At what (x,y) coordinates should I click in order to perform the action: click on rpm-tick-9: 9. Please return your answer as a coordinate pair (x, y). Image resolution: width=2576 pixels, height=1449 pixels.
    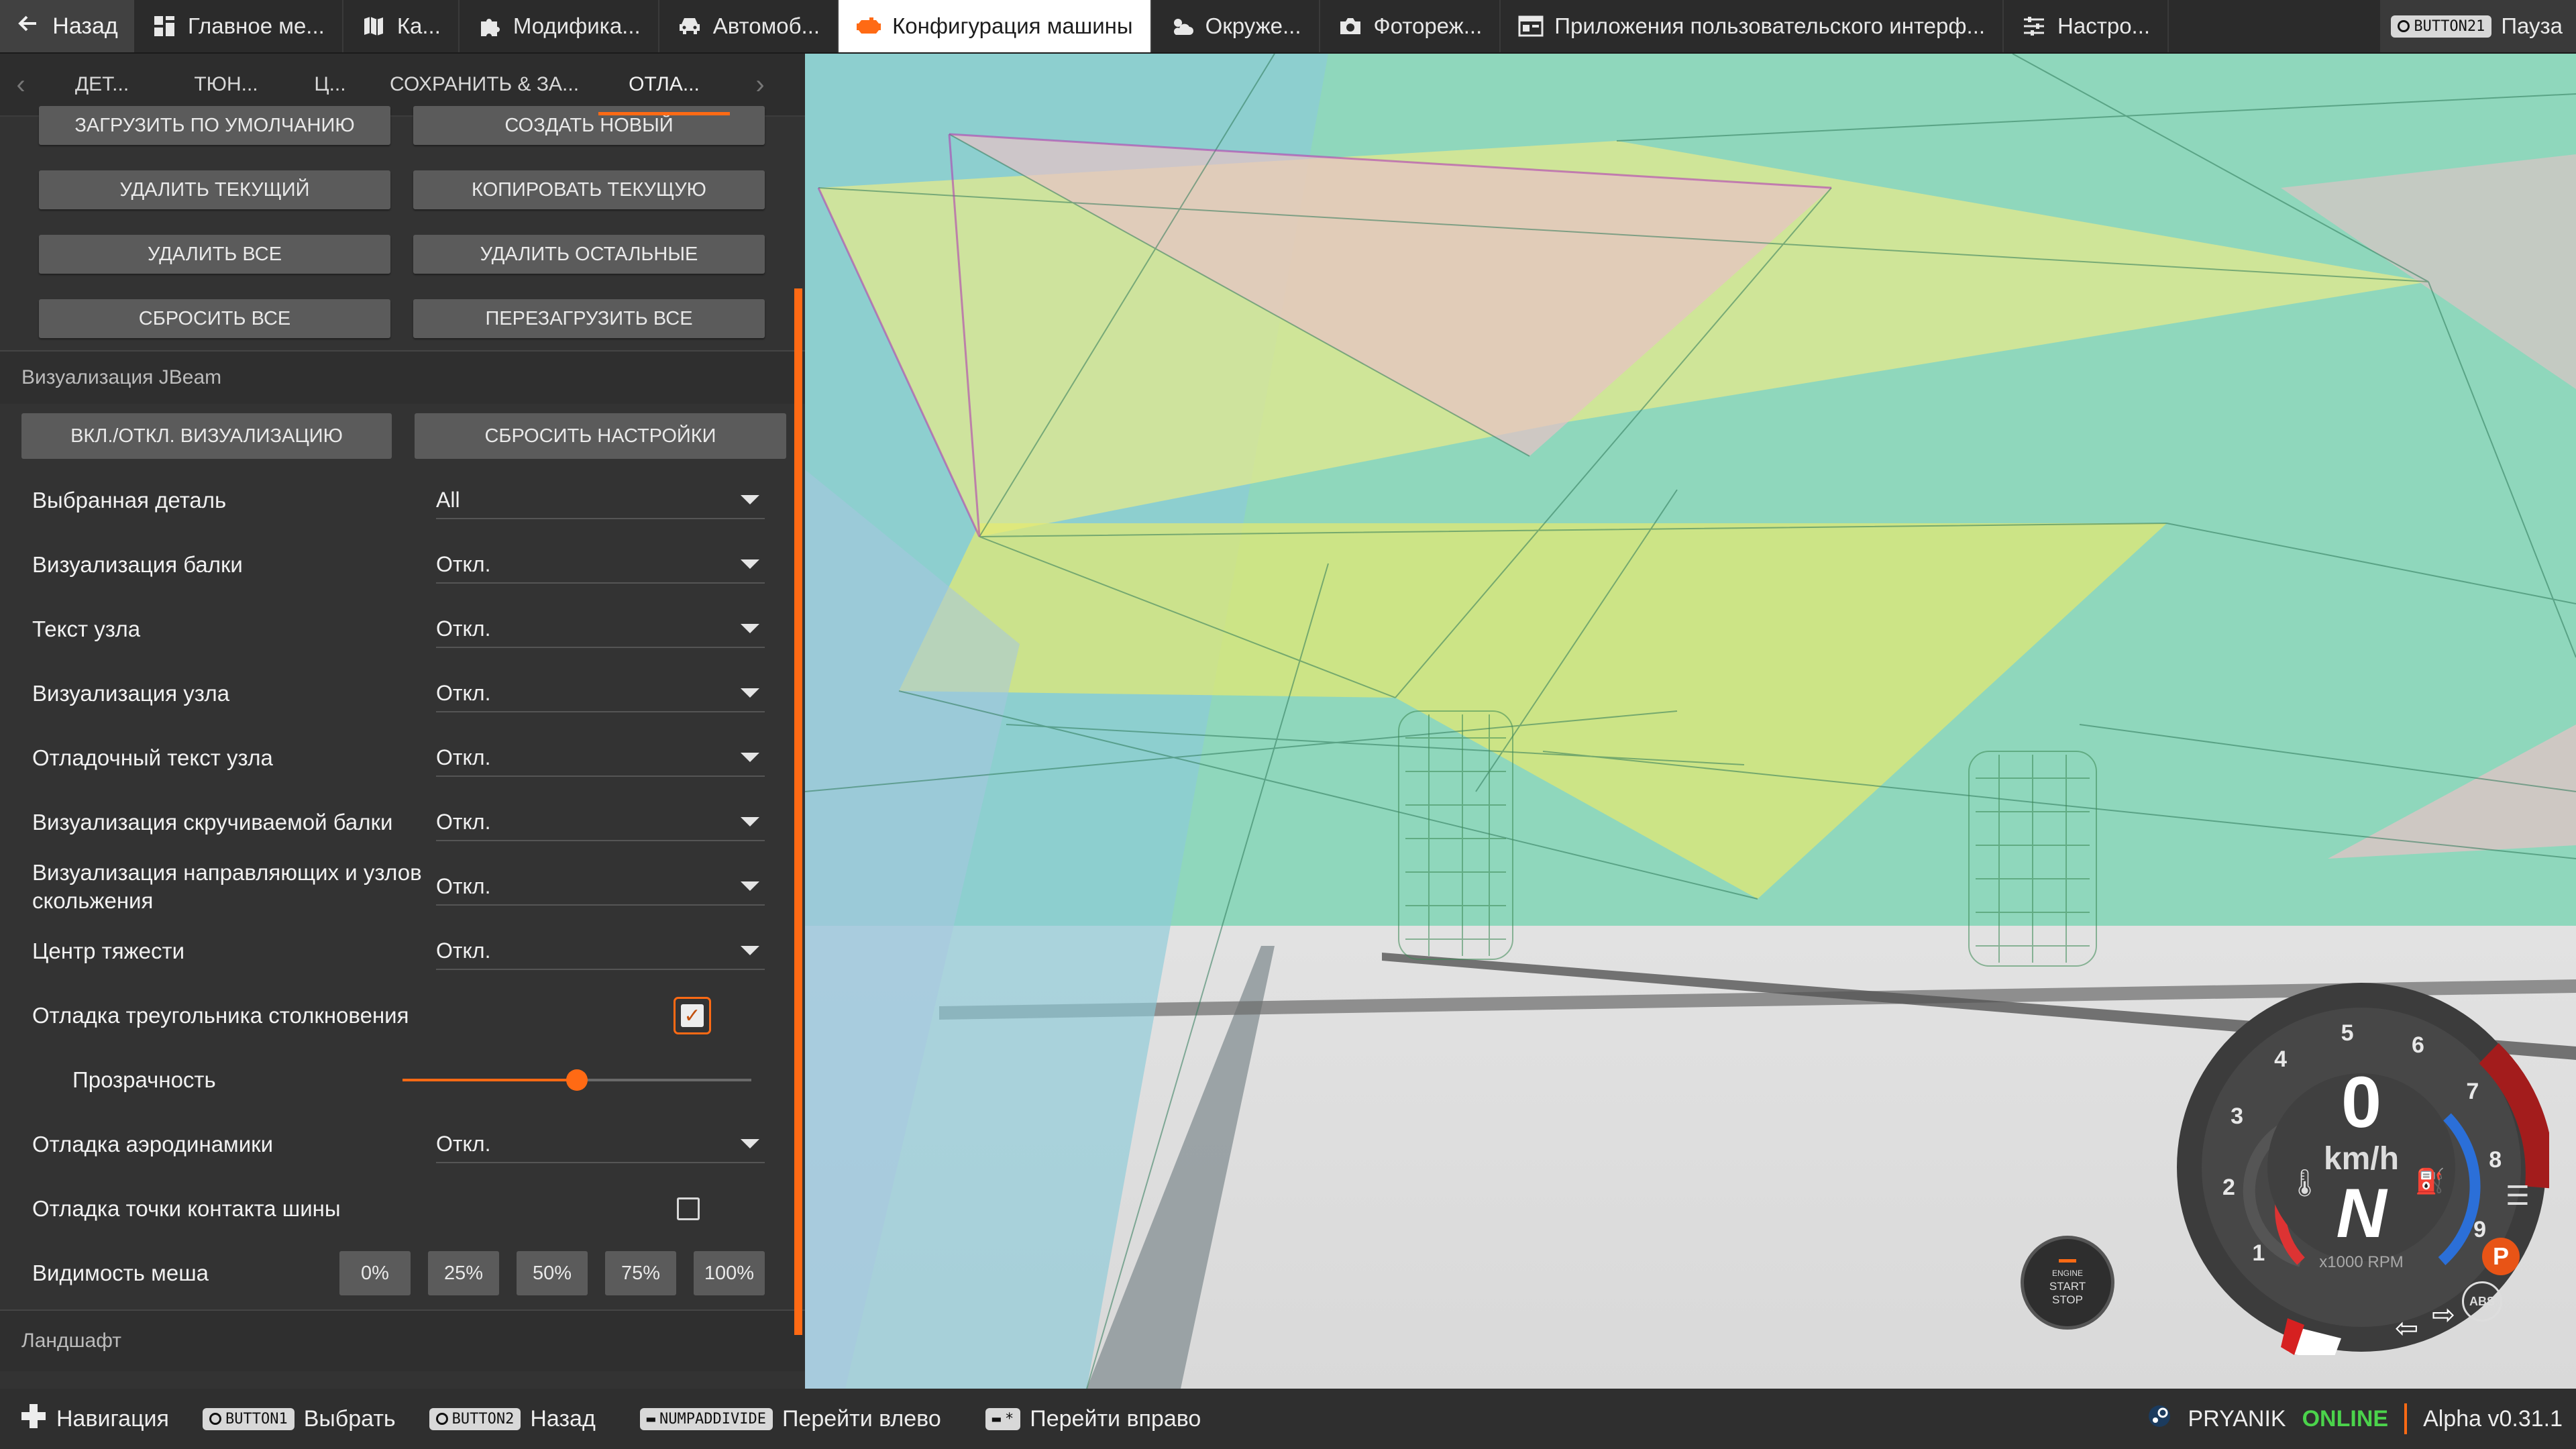
    Looking at the image, I should click on (2480, 1229).